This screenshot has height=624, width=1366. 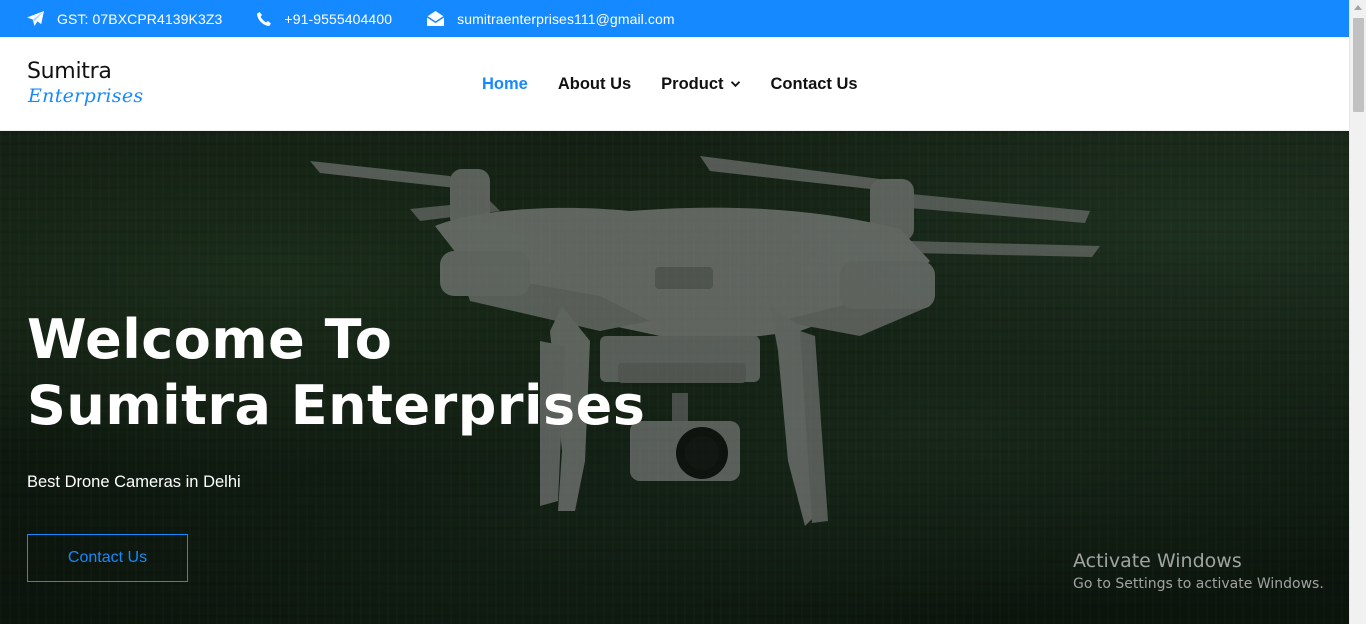 I want to click on gst-info: GST: 07BXCPR4139K3Z3, so click(x=124, y=18).